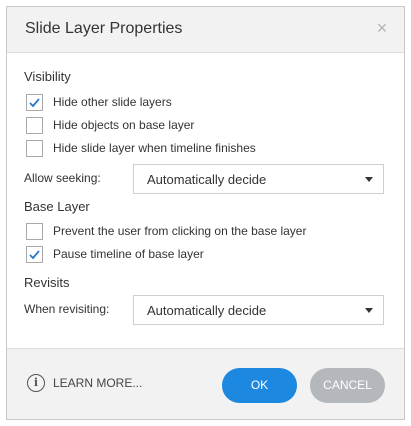 The image size is (411, 426). Describe the element at coordinates (259, 385) in the screenshot. I see `ok-button: OK` at that location.